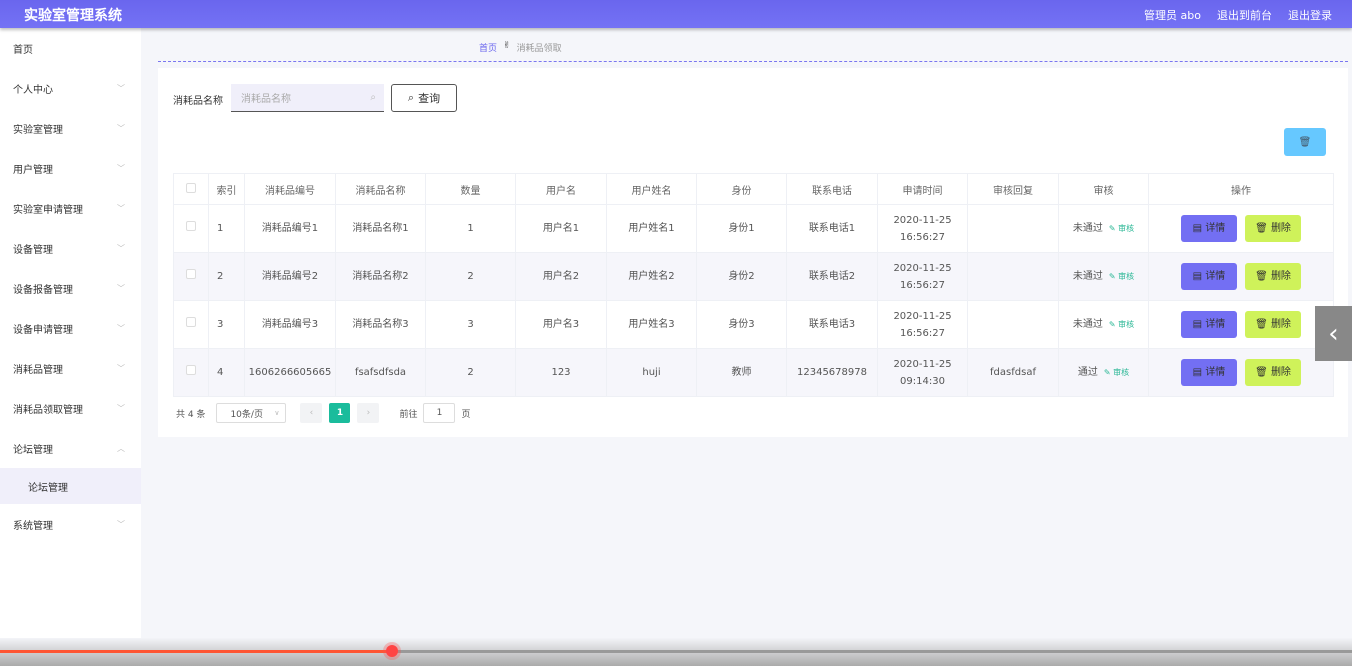 This screenshot has width=1352, height=666. Describe the element at coordinates (48, 488) in the screenshot. I see `sidebar-subitem-label: 论坛管理` at that location.